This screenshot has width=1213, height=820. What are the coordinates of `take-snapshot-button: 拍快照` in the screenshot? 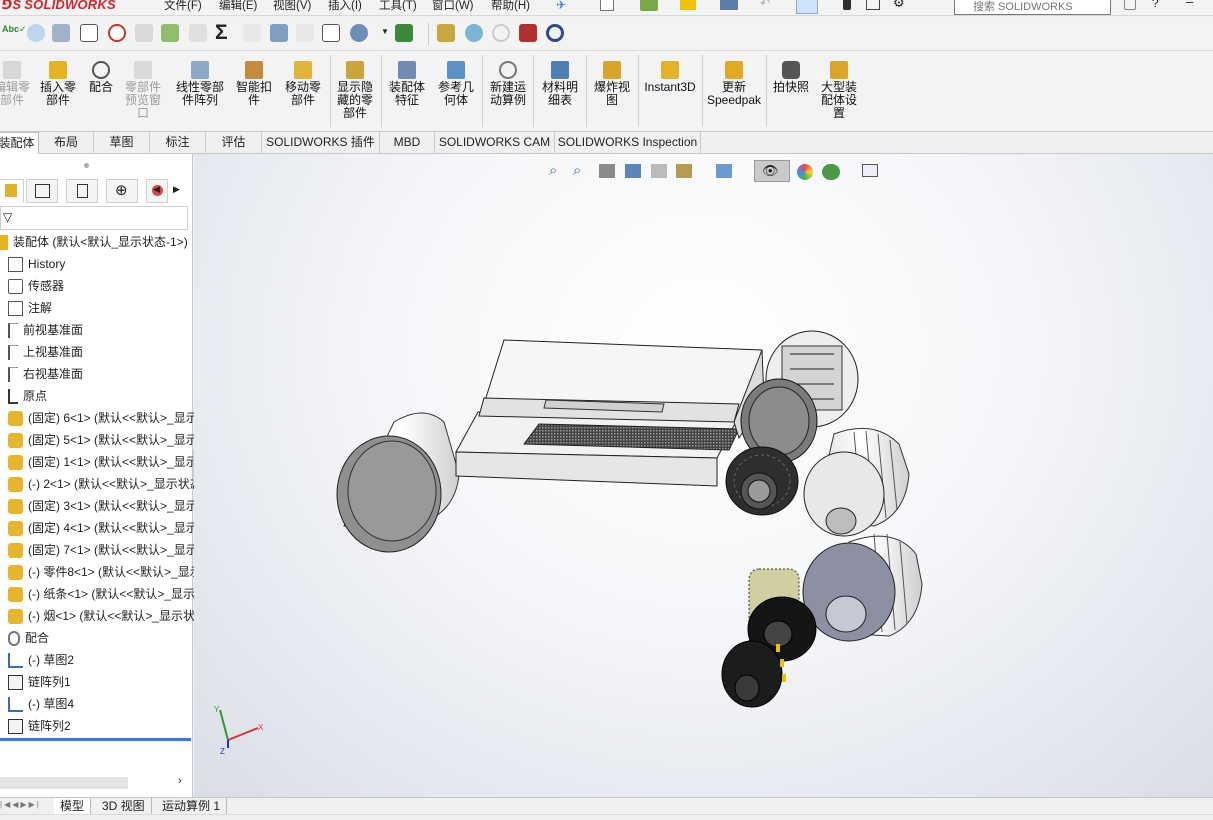 It's located at (791, 73).